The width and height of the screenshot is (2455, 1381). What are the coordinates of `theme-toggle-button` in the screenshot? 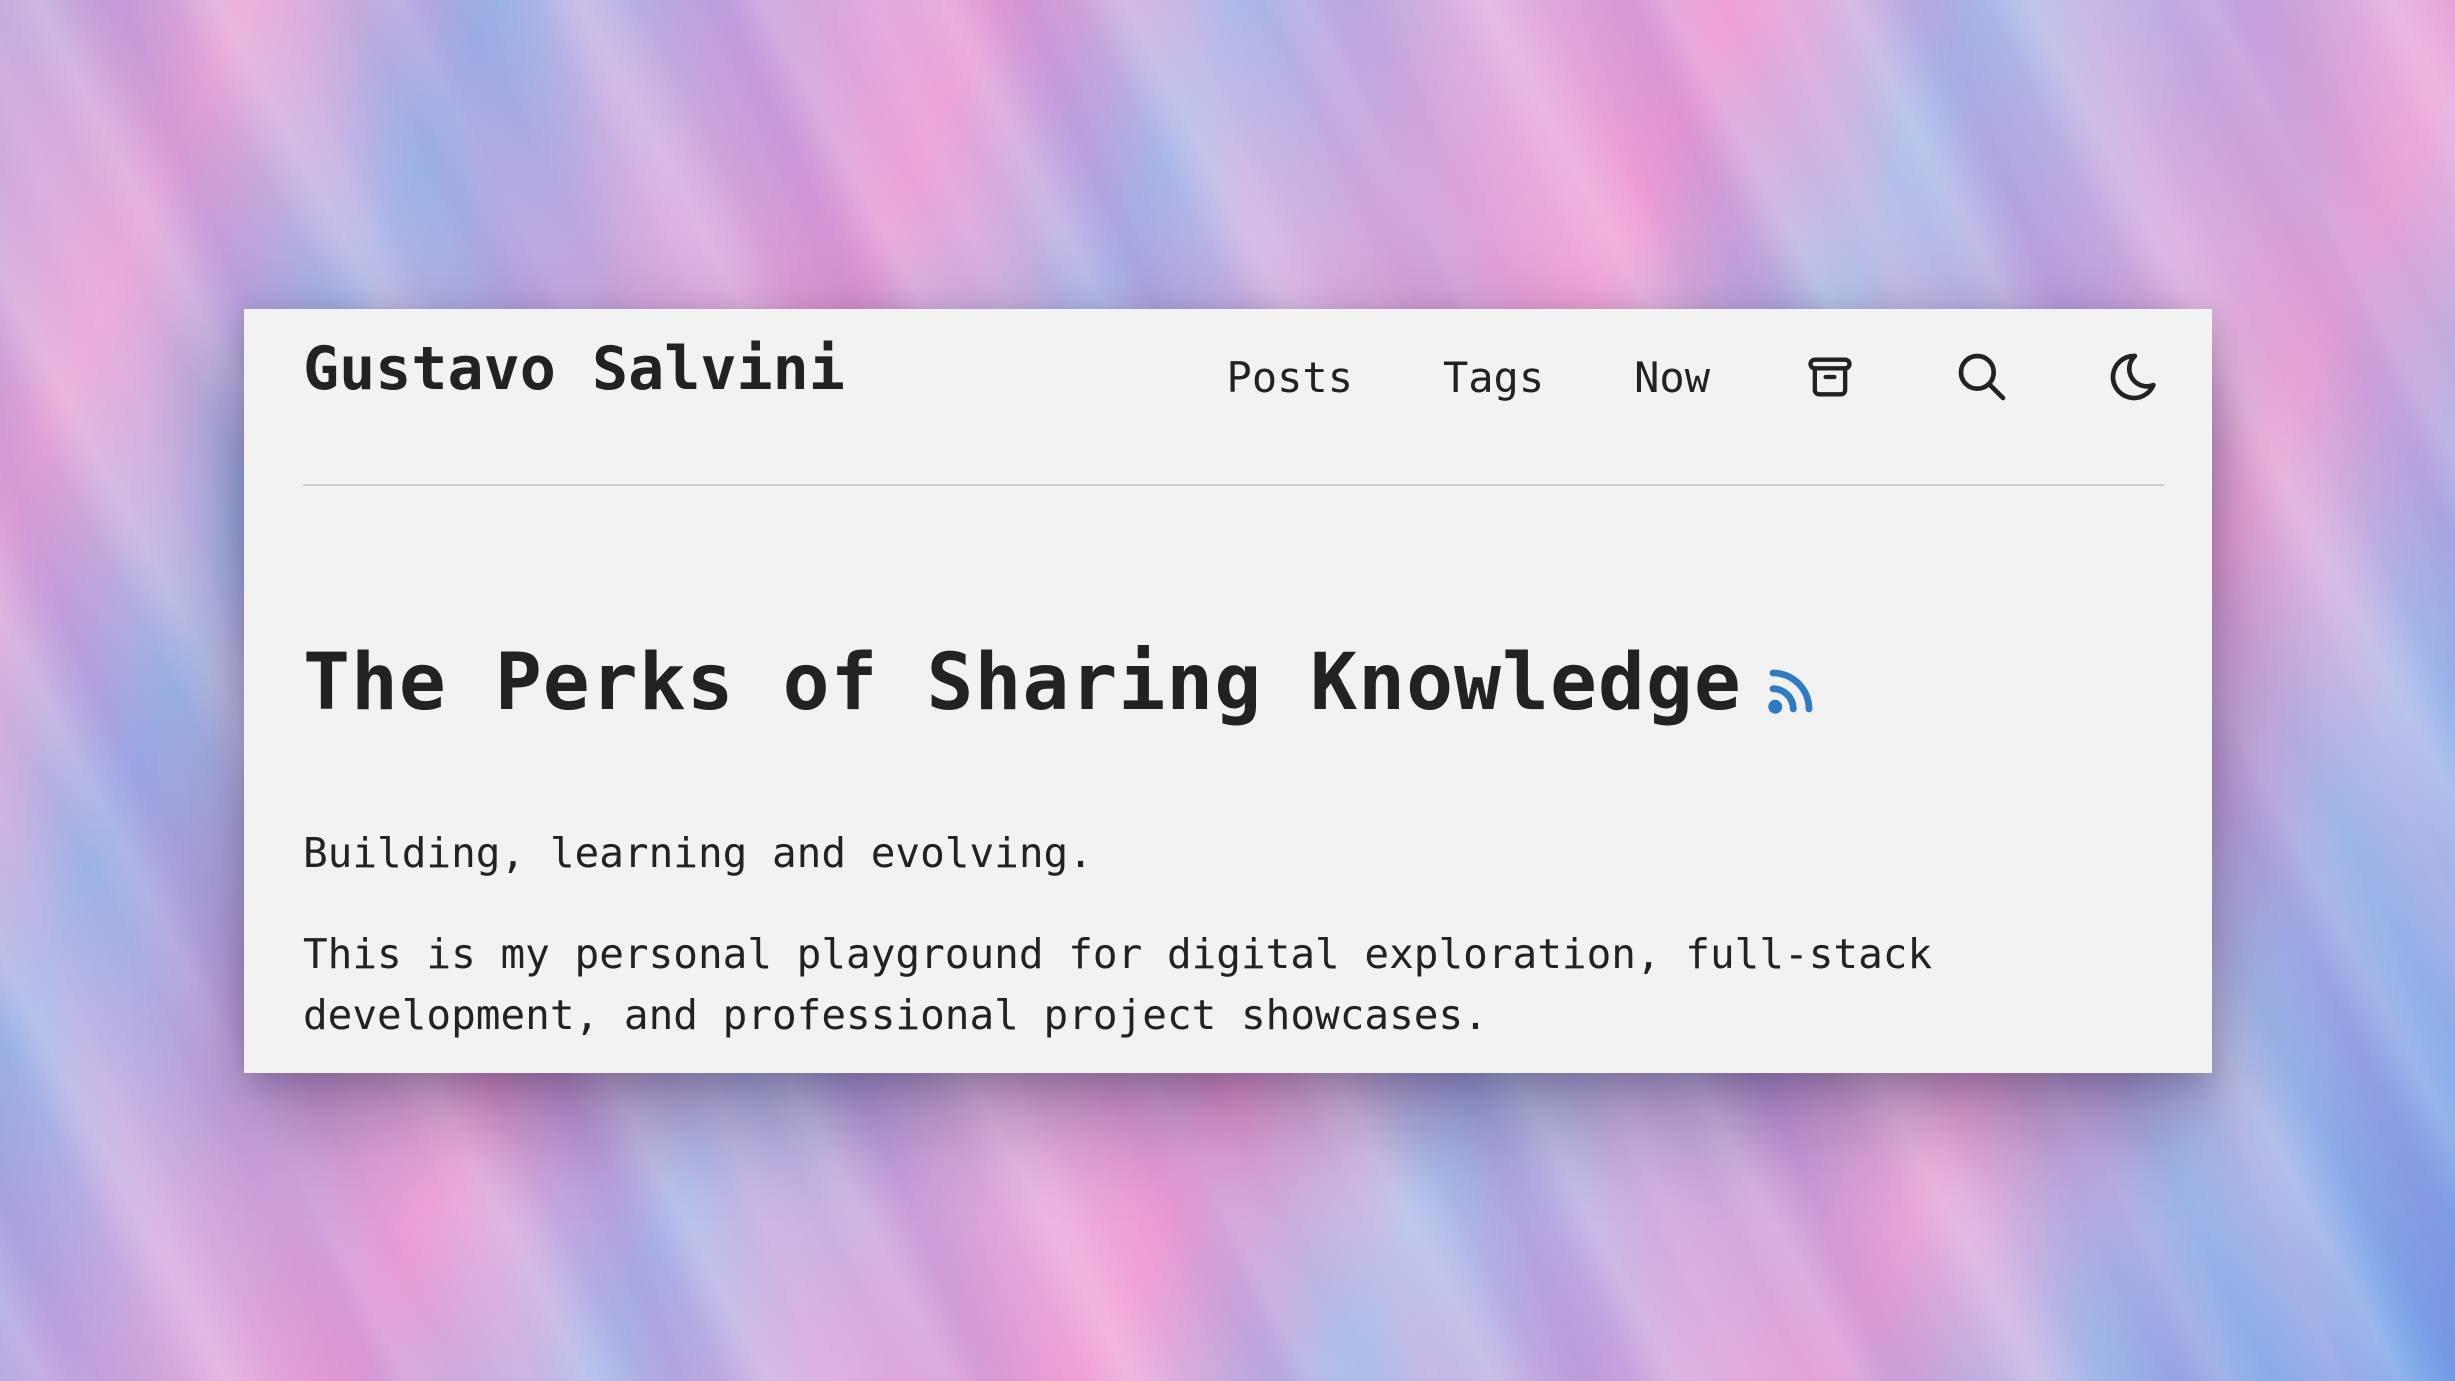 It's located at (2134, 377).